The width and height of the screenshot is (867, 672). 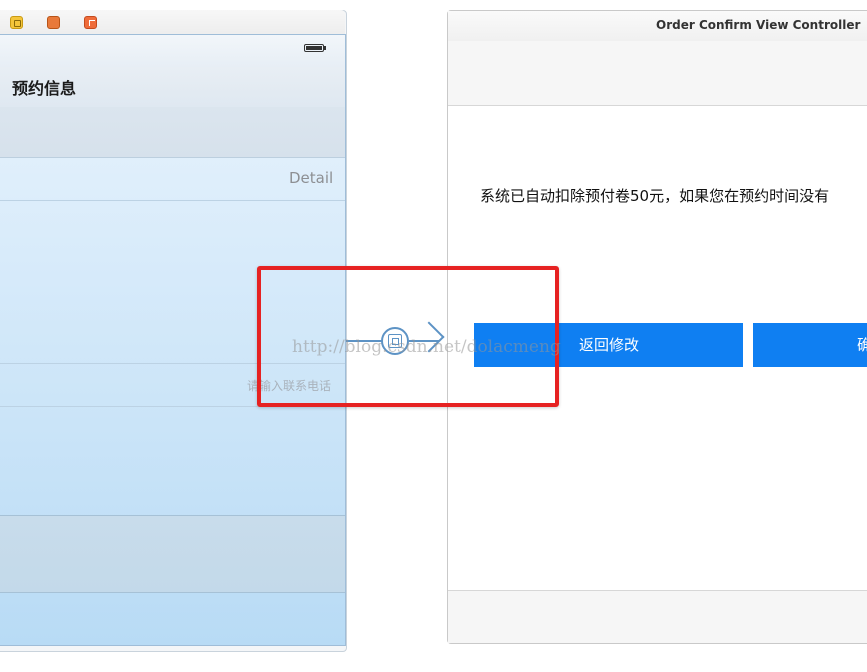 What do you see at coordinates (172, 554) in the screenshot?
I see `table-section-footer` at bounding box center [172, 554].